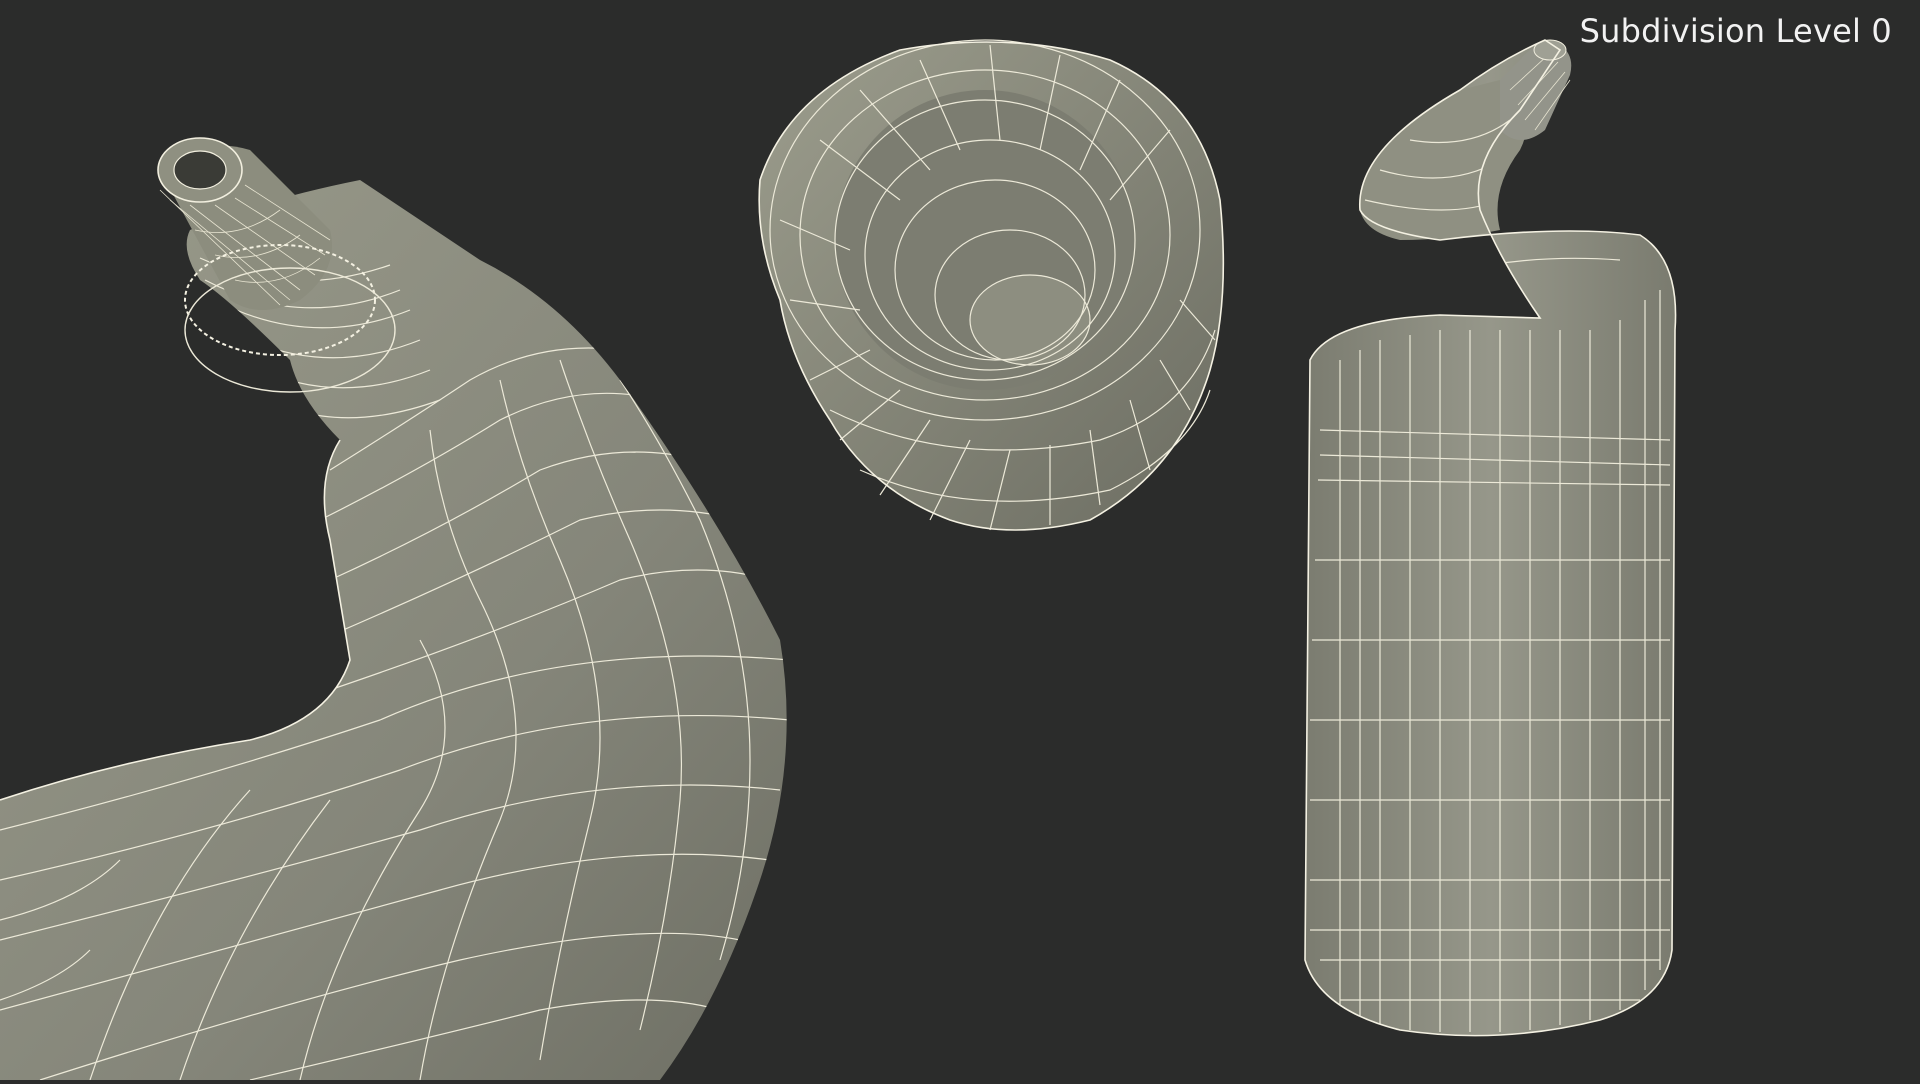 The height and width of the screenshot is (1084, 1920). I want to click on subdivision-level-label: Subdivision Level 0, so click(1735, 31).